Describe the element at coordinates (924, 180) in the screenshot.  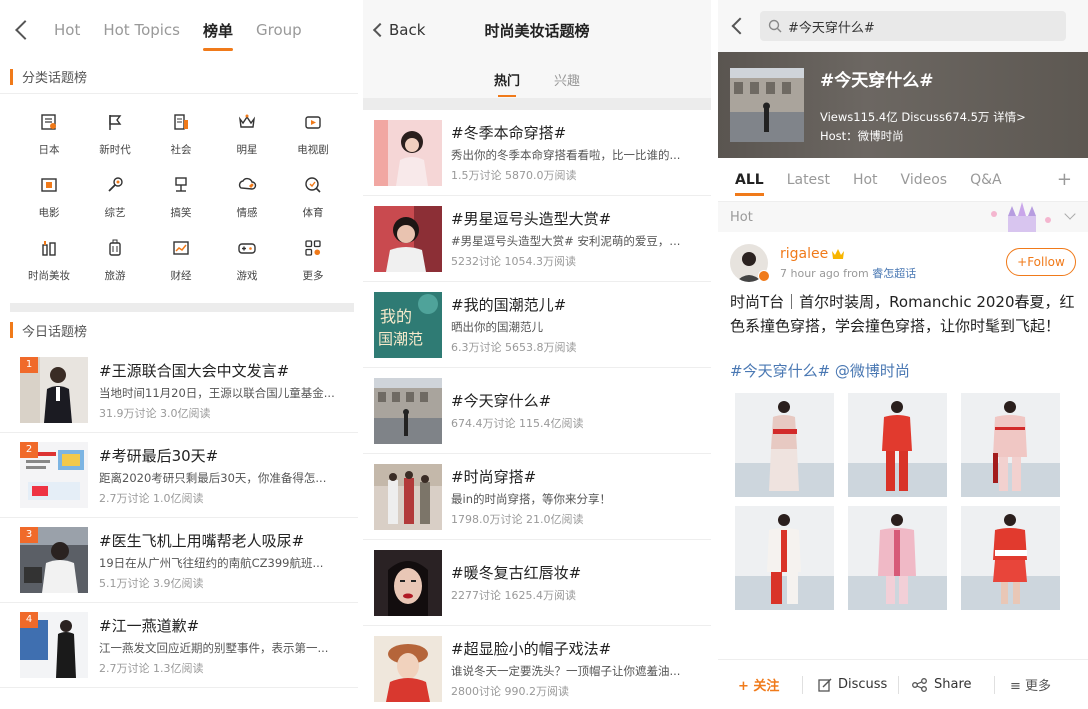
I see `tab-videos: Videos` at that location.